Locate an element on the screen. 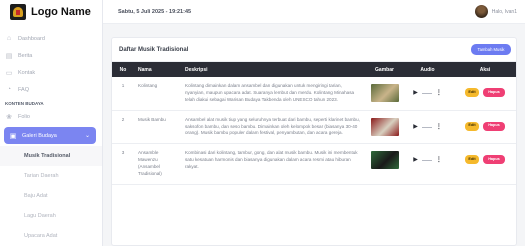 The image size is (525, 246). column-header-deskripsi: Deskripsi is located at coordinates (273, 69).